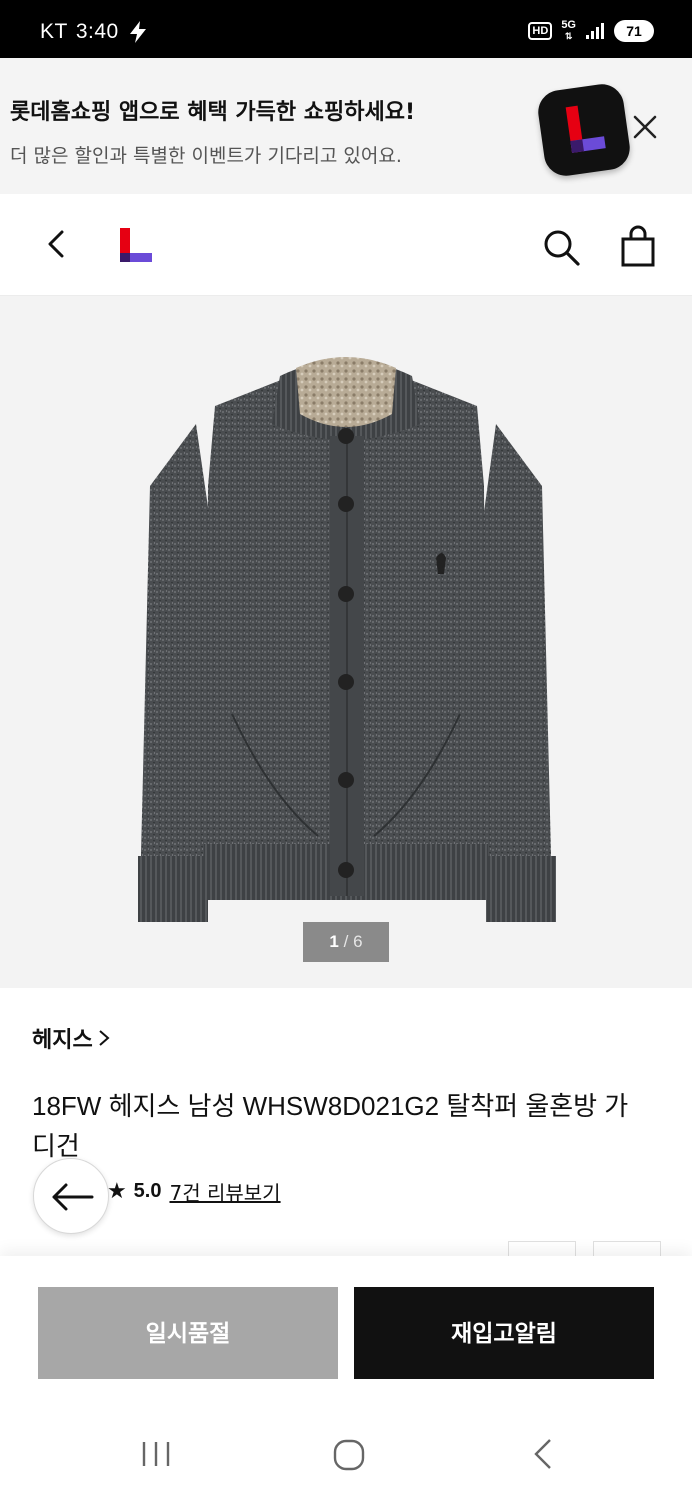  Describe the element at coordinates (62, 1040) in the screenshot. I see `brand-name: 헤지스` at that location.